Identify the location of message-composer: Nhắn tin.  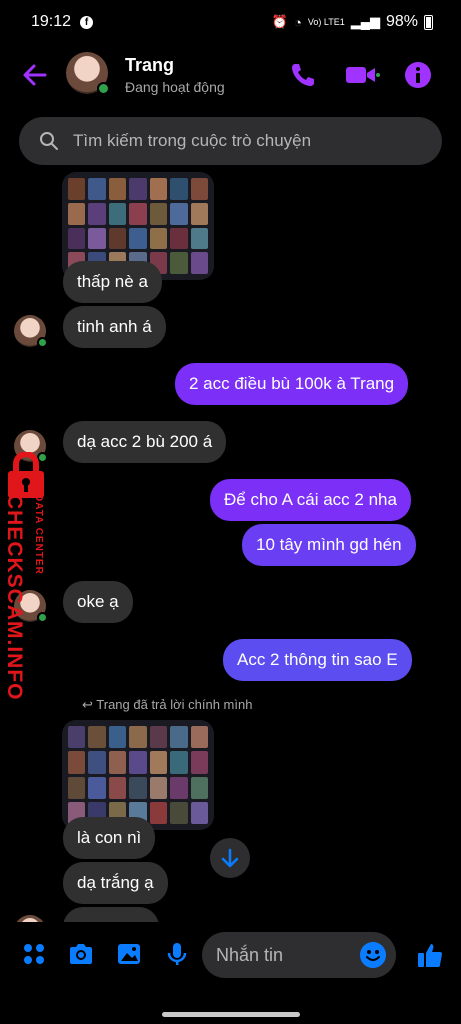
(230, 956).